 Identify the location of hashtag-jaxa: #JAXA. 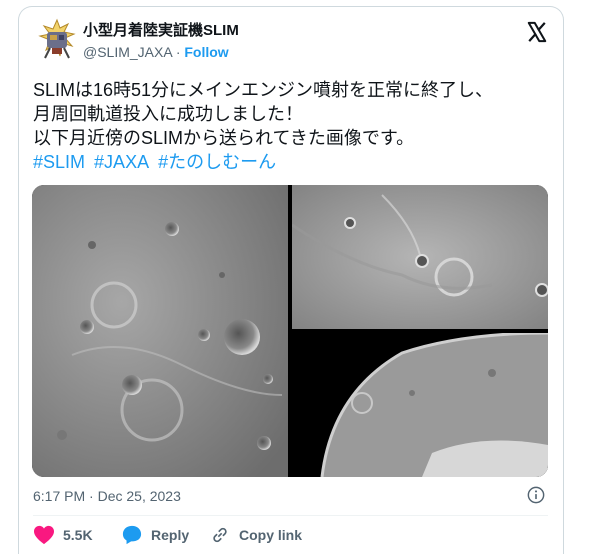
(121, 162).